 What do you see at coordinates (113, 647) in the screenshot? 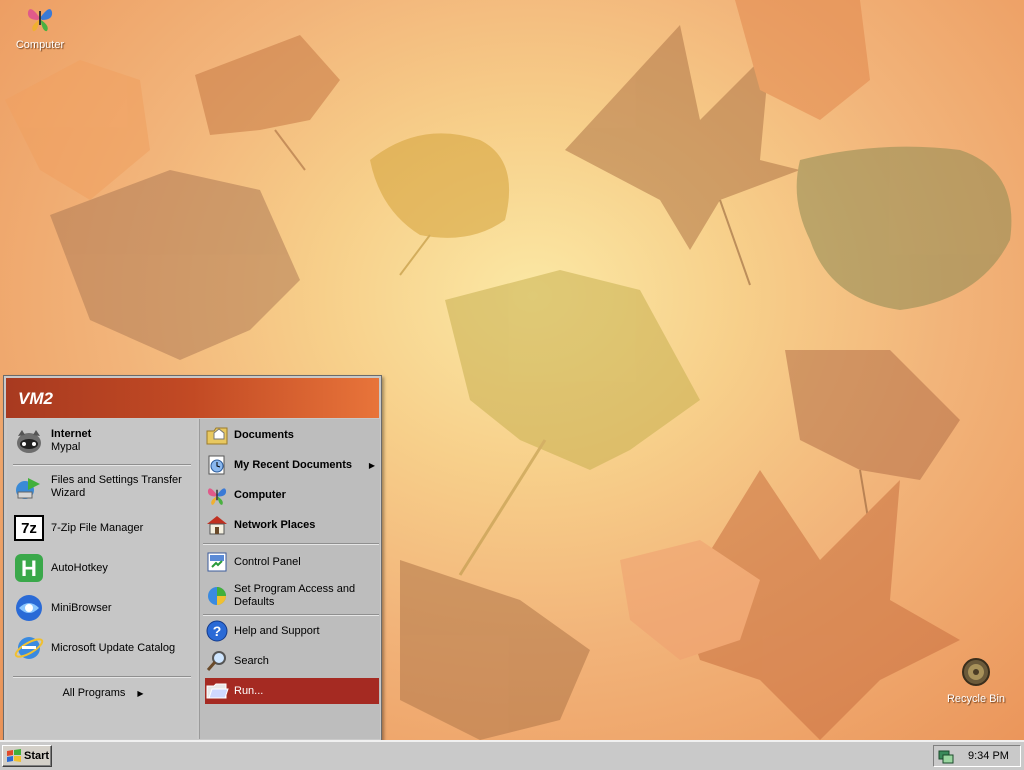
I see `program-label: Microsoft Update Catalog` at bounding box center [113, 647].